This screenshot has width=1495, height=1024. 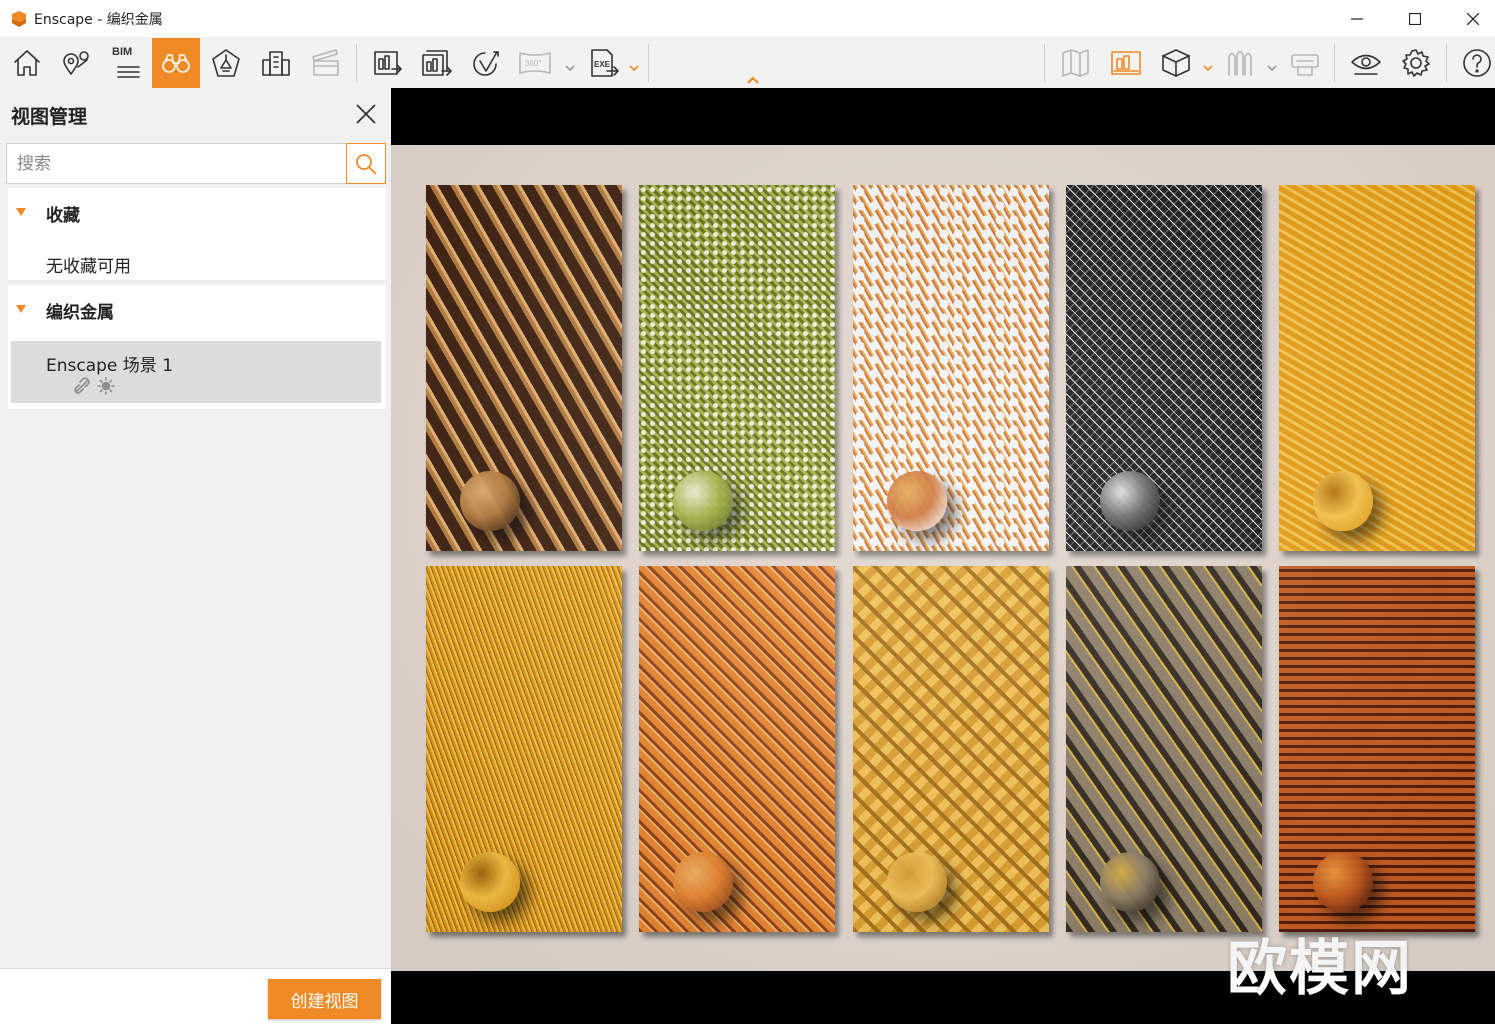 I want to click on help-icon, so click(x=1477, y=63).